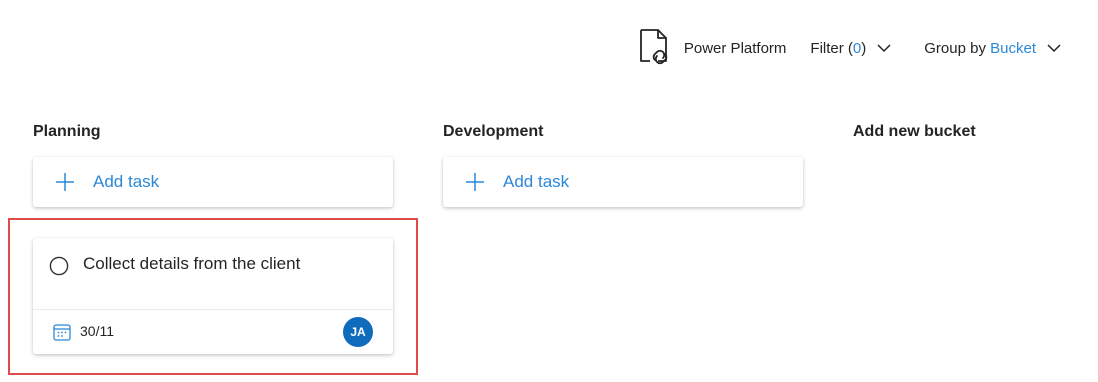 Image resolution: width=1098 pixels, height=382 pixels. I want to click on task-title: Collect details from the client, so click(192, 263).